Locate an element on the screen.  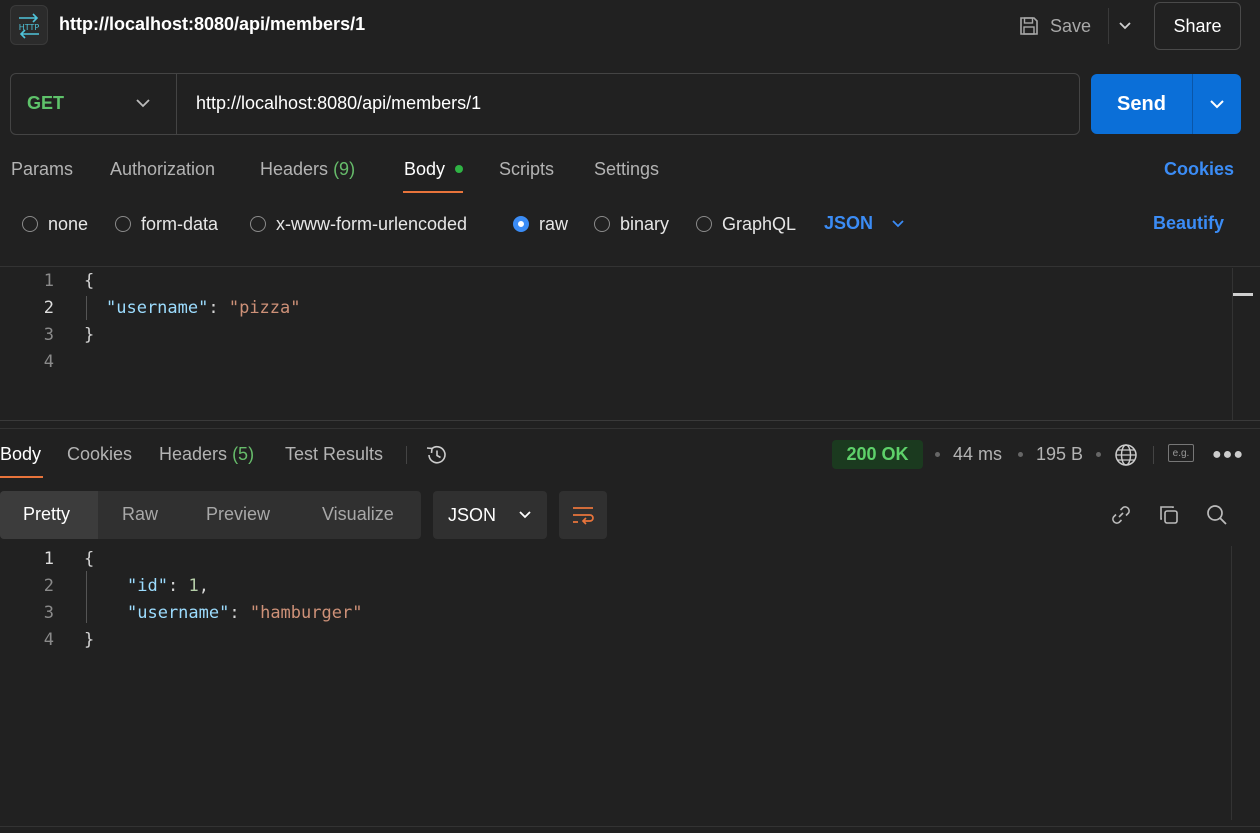
cookies-link: Cookies is located at coordinates (1199, 169).